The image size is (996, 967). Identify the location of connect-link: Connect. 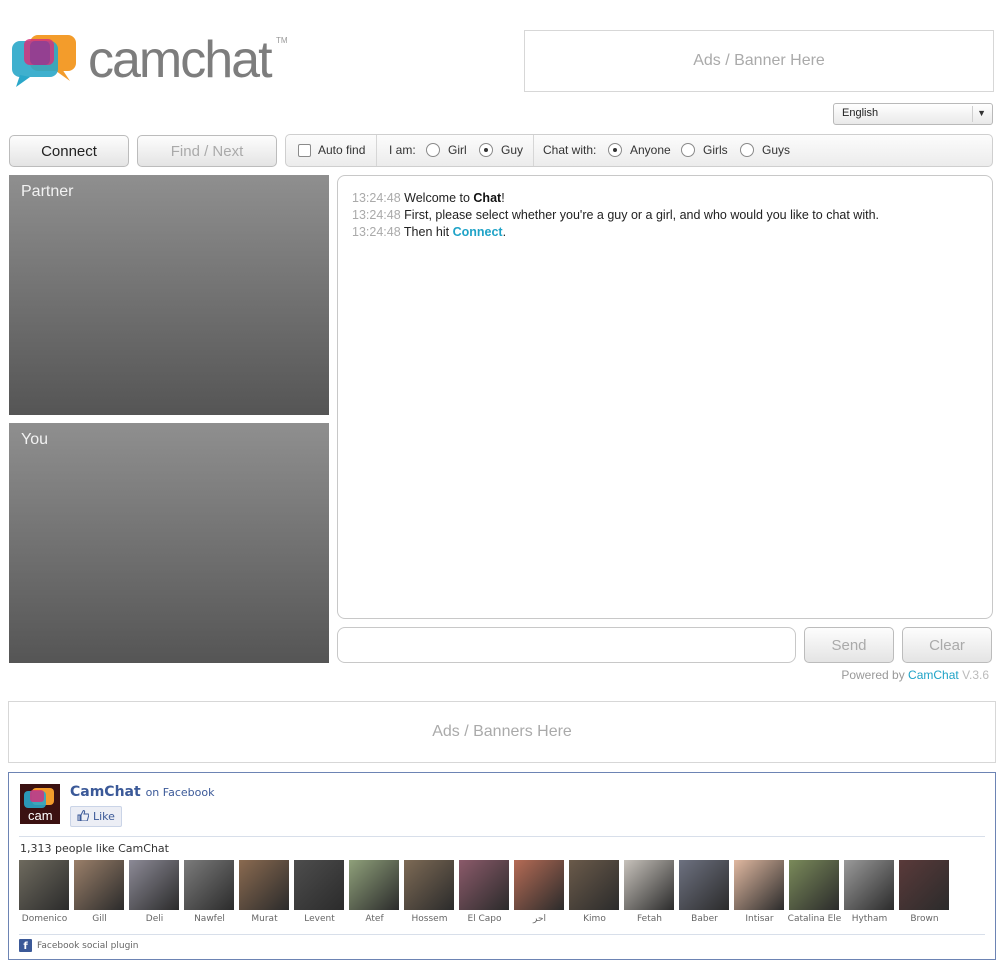
(478, 232).